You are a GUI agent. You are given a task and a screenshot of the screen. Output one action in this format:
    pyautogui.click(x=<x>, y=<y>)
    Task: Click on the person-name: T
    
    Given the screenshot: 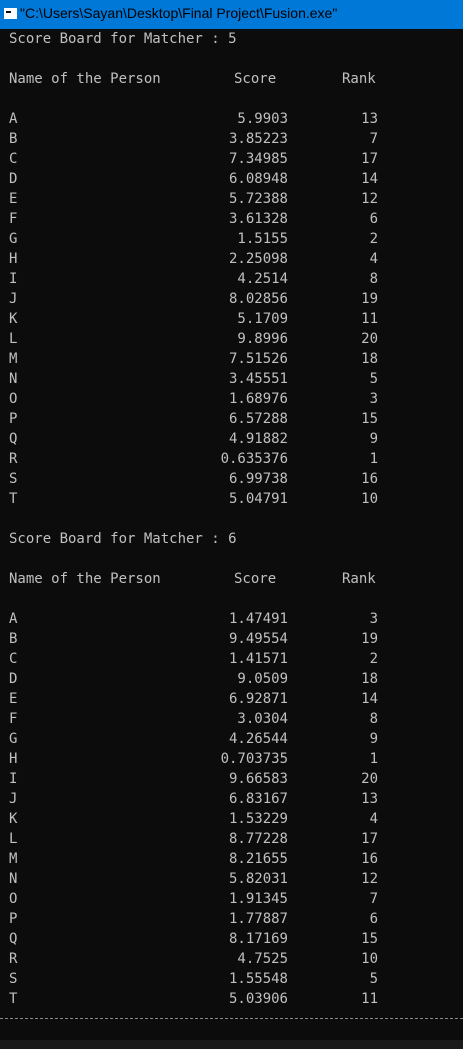 What is the action you would take?
    pyautogui.click(x=13, y=999)
    